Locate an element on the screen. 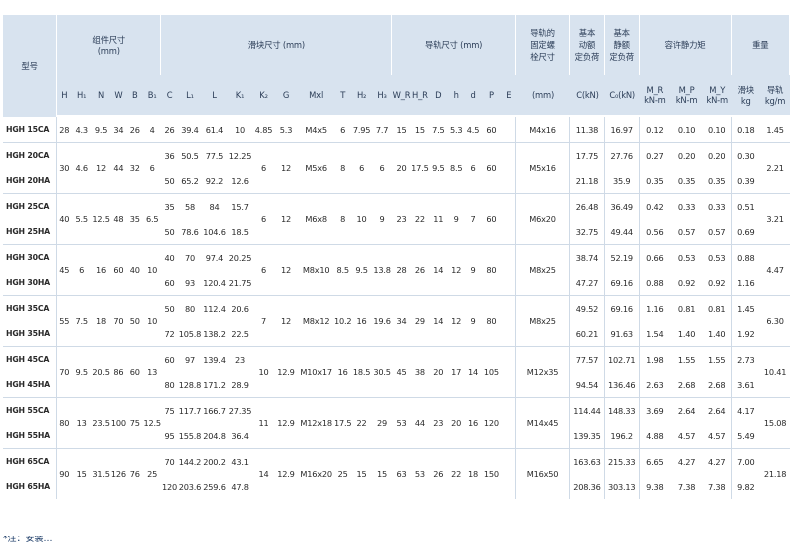  cell-c0_kn: 148.33 is located at coordinates (622, 410).